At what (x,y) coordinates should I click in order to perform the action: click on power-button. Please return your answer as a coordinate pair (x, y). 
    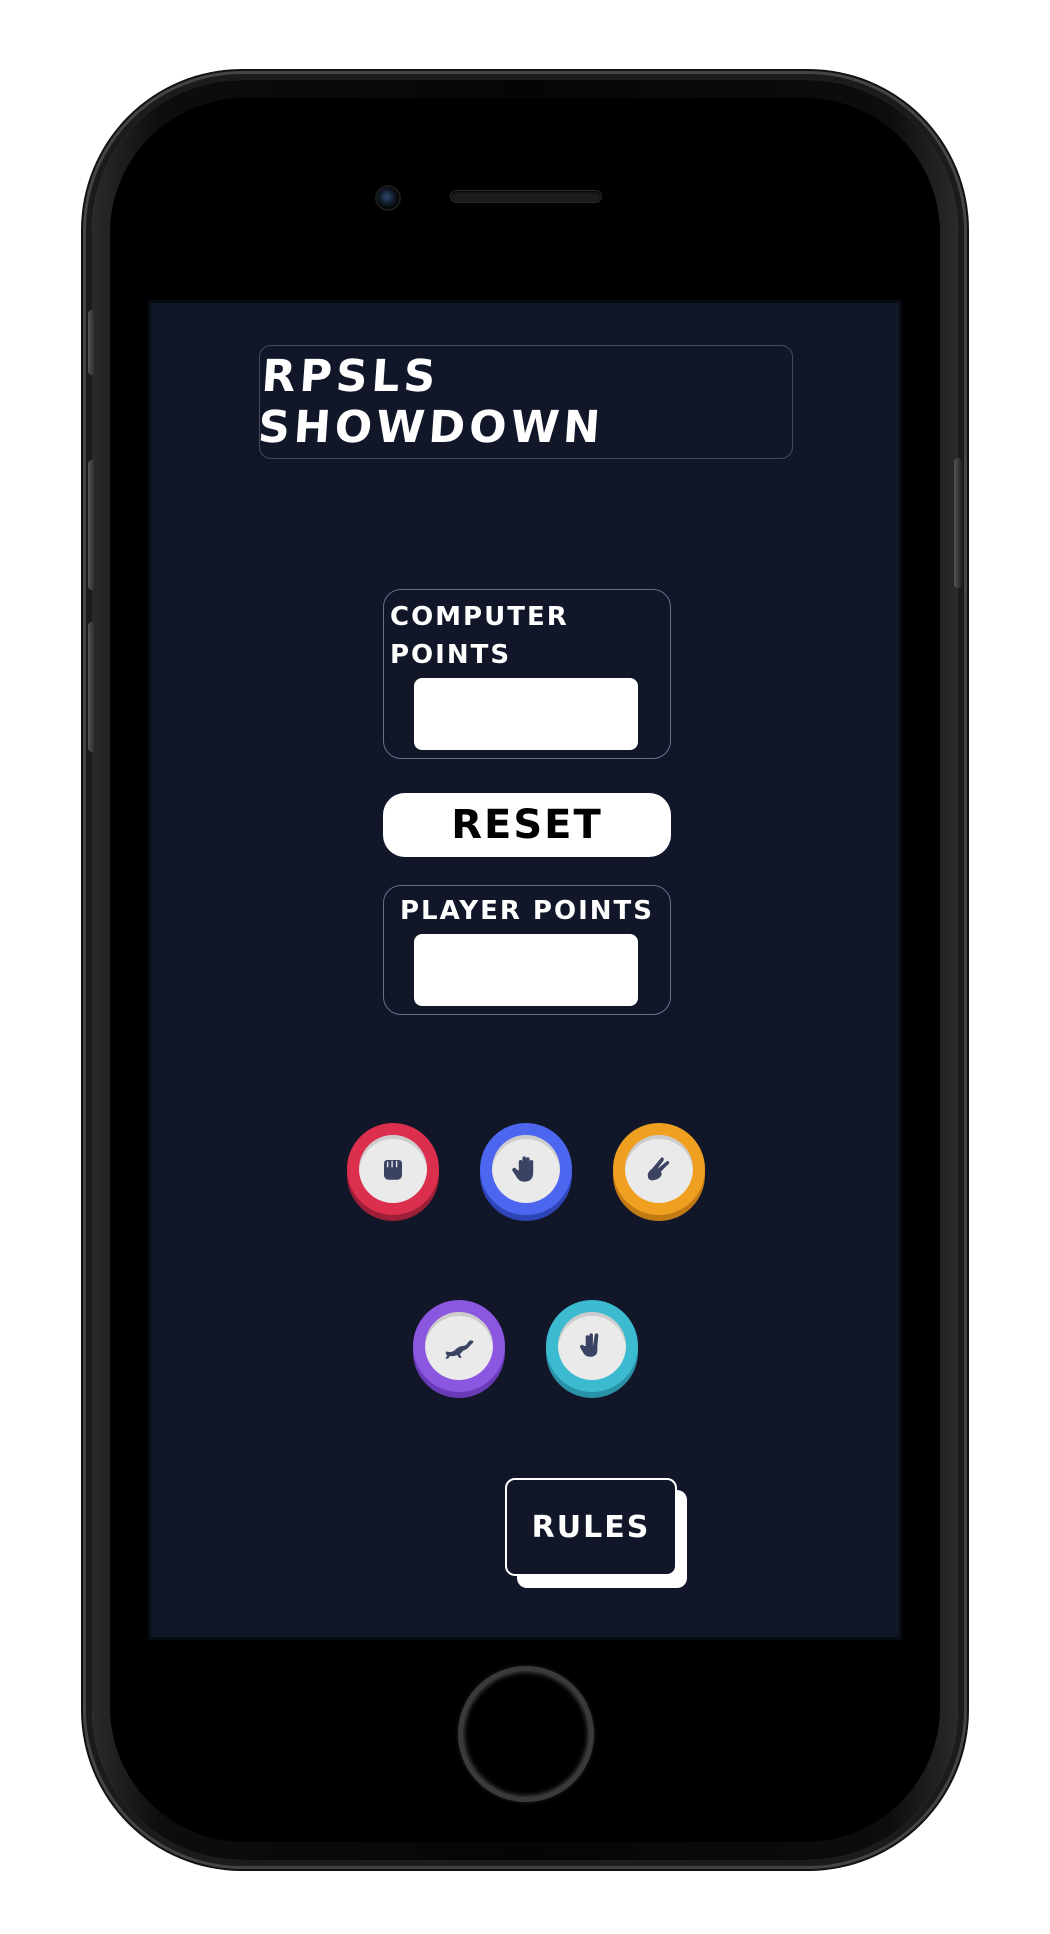
    Looking at the image, I should click on (958, 523).